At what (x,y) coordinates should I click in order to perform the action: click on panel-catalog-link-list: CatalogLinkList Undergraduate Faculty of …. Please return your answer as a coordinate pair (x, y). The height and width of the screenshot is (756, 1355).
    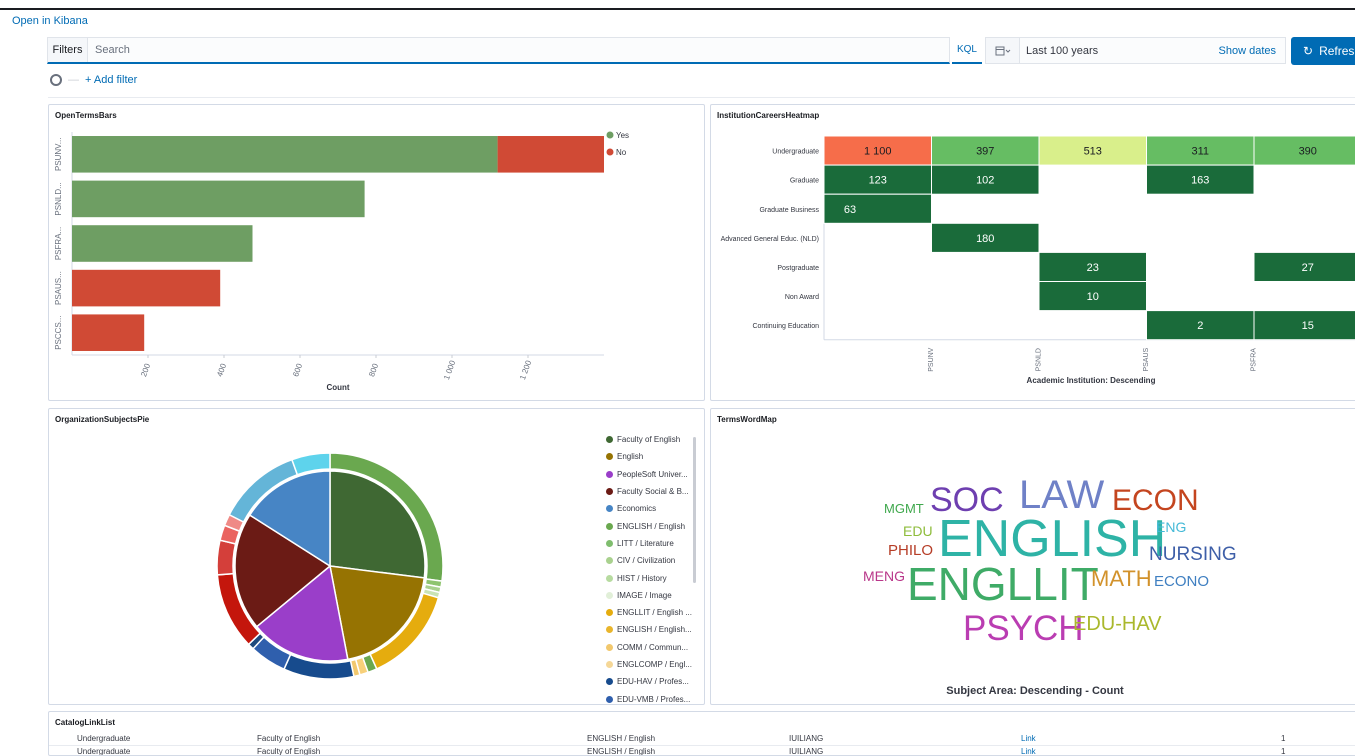
    Looking at the image, I should click on (701, 733).